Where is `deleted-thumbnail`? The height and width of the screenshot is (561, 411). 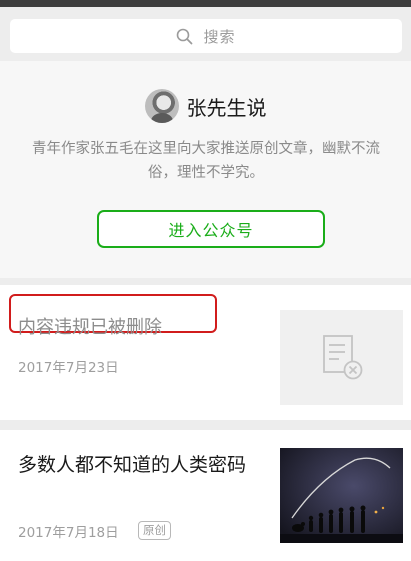
deleted-thumbnail is located at coordinates (341, 357).